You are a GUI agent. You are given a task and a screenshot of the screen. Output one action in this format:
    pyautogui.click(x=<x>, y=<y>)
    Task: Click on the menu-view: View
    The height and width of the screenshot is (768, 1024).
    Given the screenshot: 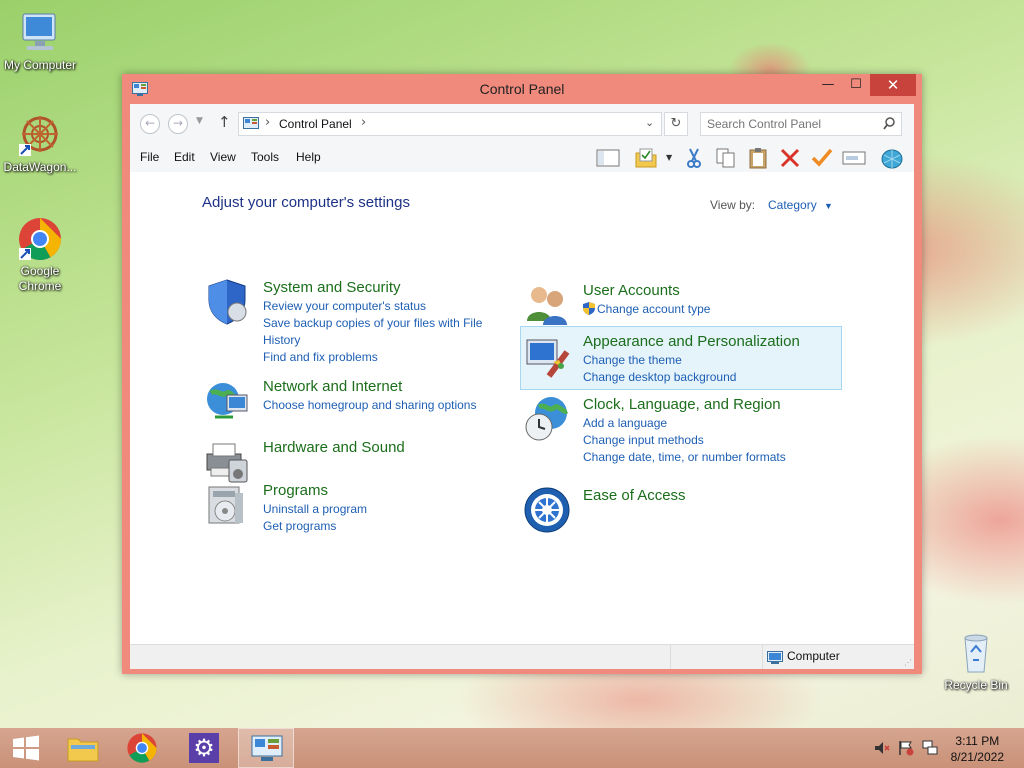 What is the action you would take?
    pyautogui.click(x=223, y=157)
    